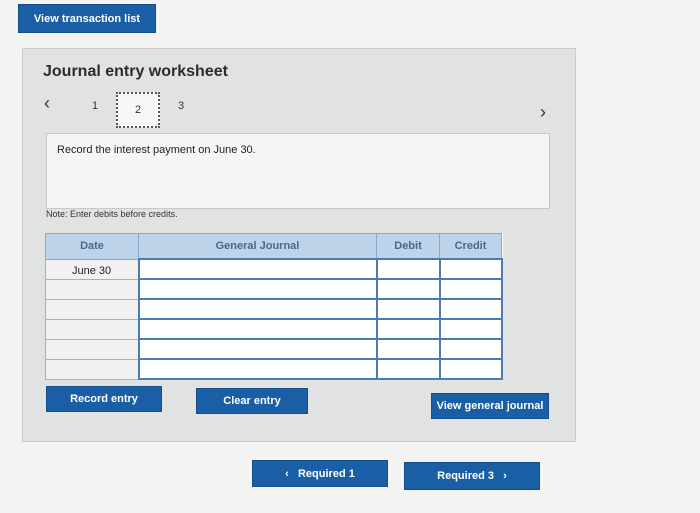  I want to click on step-1-tab: 1, so click(95, 106).